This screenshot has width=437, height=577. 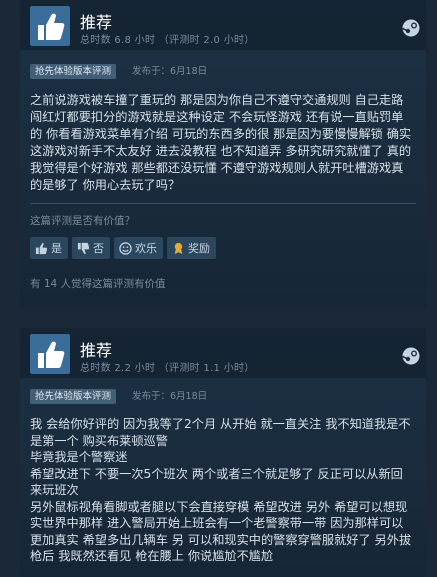 What do you see at coordinates (223, 25) in the screenshot?
I see `review-header: 推荐 总时数 6.8 小时 （评测时 2.0 小时）` at bounding box center [223, 25].